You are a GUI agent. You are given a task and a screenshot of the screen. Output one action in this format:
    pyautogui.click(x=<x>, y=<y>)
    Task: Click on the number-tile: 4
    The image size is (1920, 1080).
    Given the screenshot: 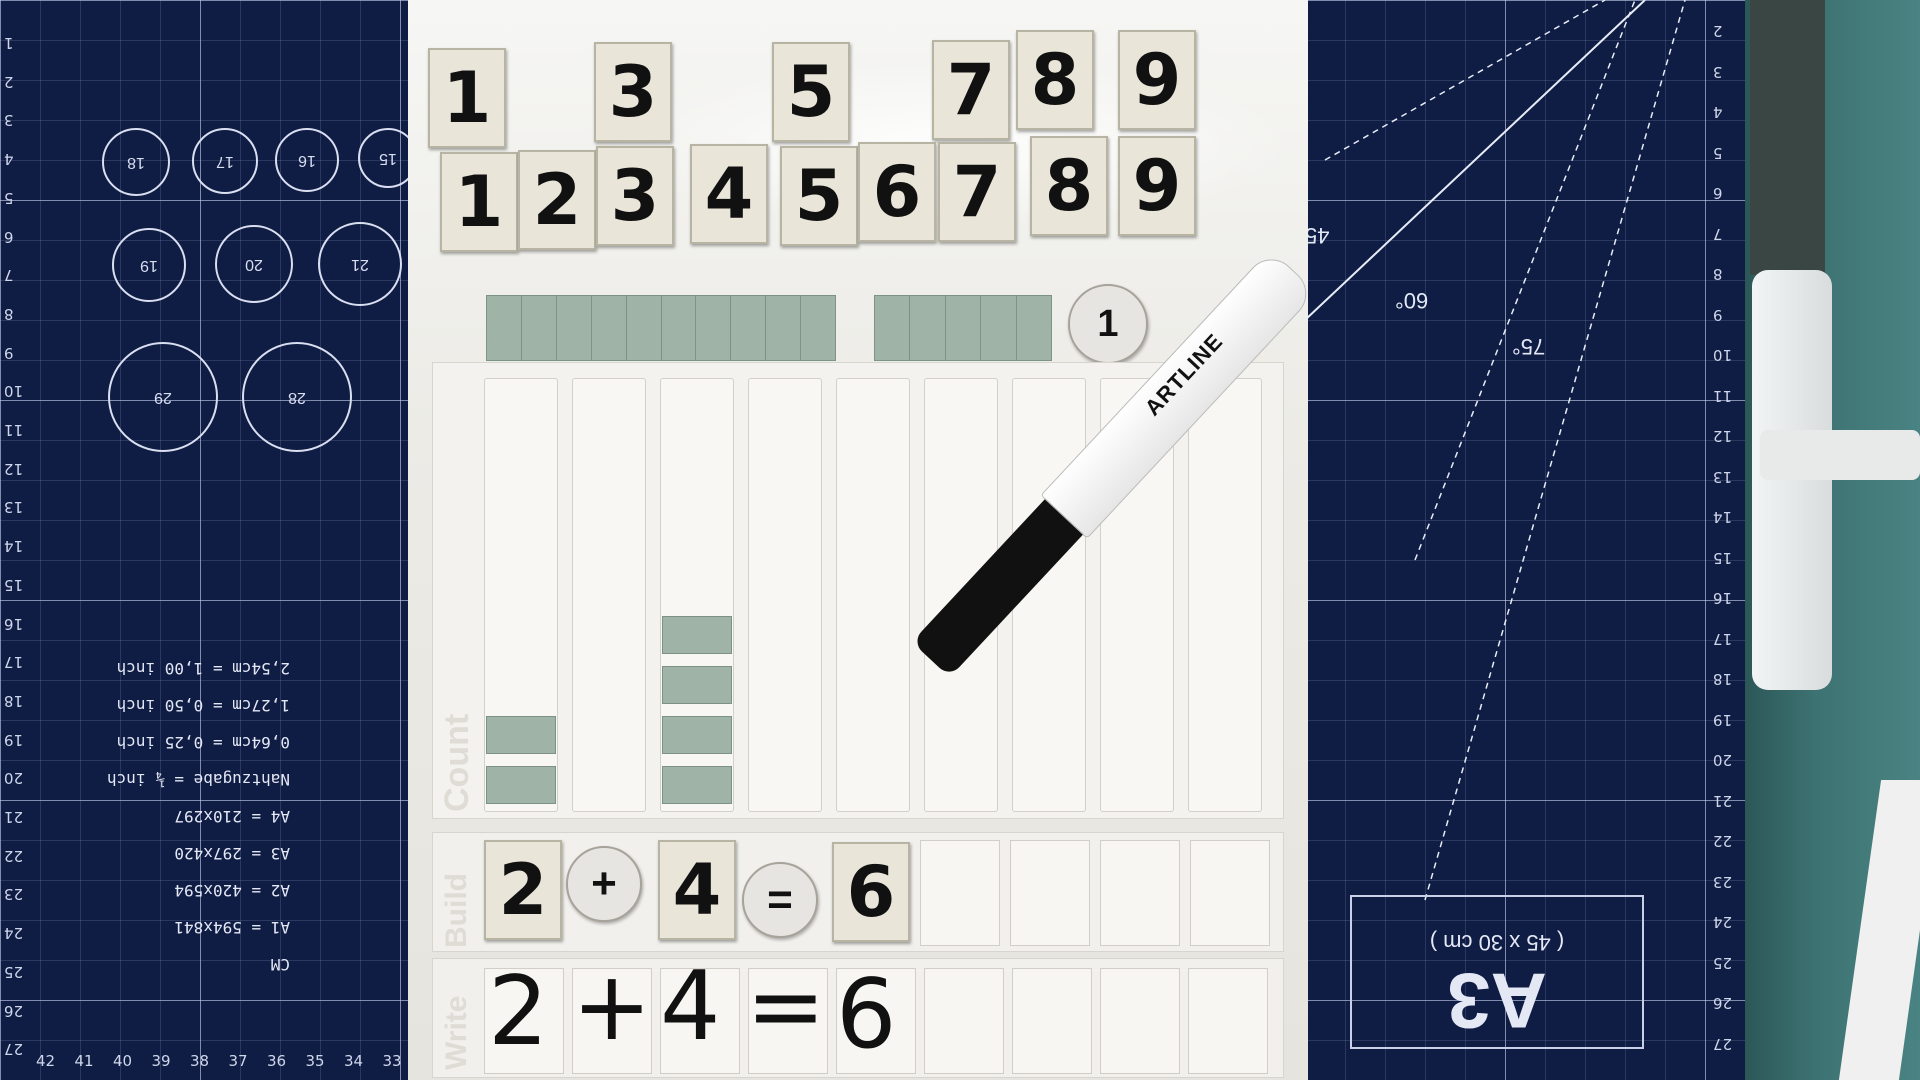 What is the action you would take?
    pyautogui.click(x=729, y=194)
    